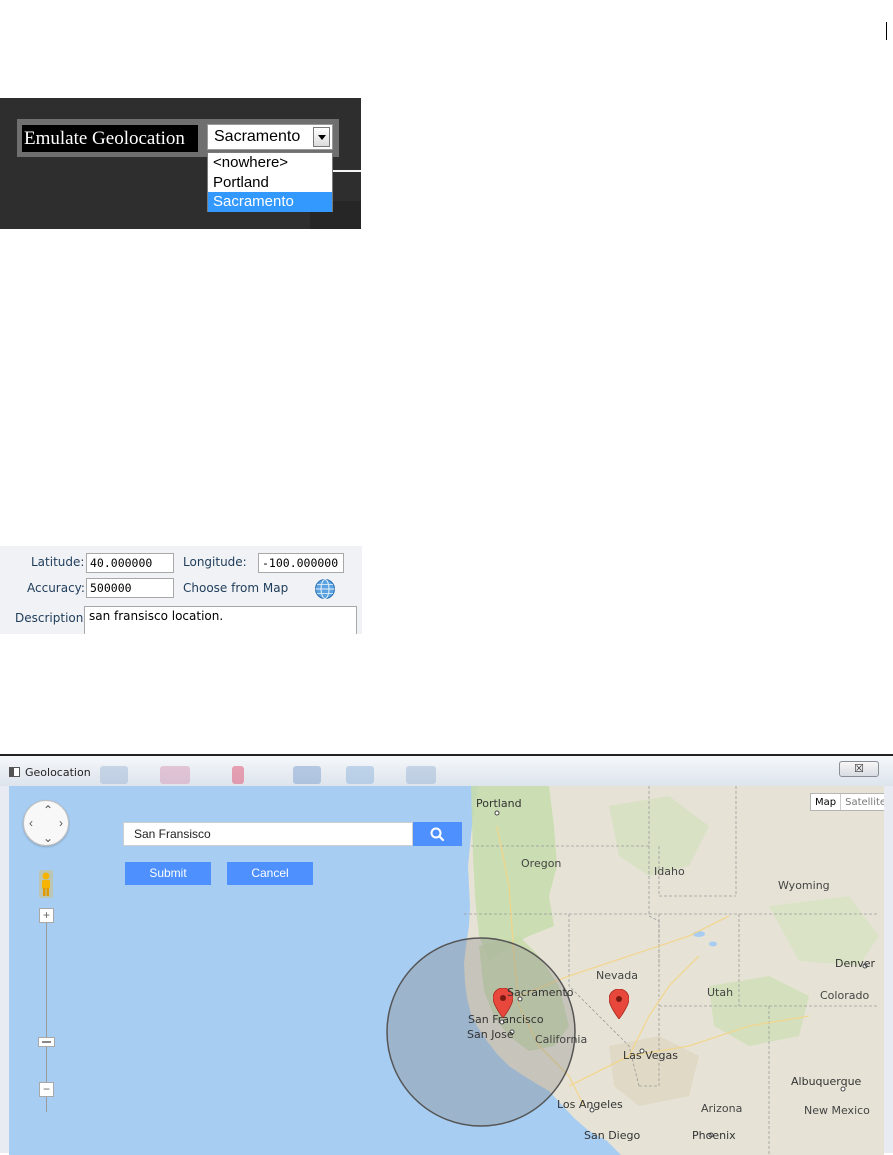 The height and width of the screenshot is (1155, 893). What do you see at coordinates (506, 1019) in the screenshot?
I see `map-label-san-francisco: San Francisco` at bounding box center [506, 1019].